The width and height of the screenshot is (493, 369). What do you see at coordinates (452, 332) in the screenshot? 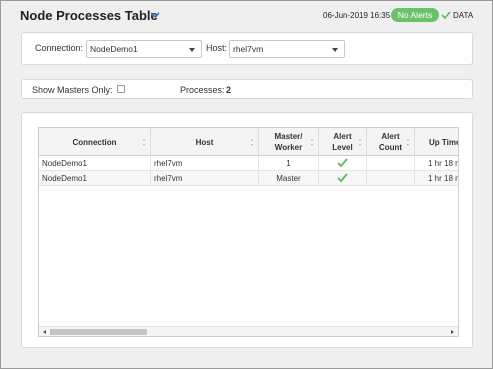
I see `scroll-right-icon` at bounding box center [452, 332].